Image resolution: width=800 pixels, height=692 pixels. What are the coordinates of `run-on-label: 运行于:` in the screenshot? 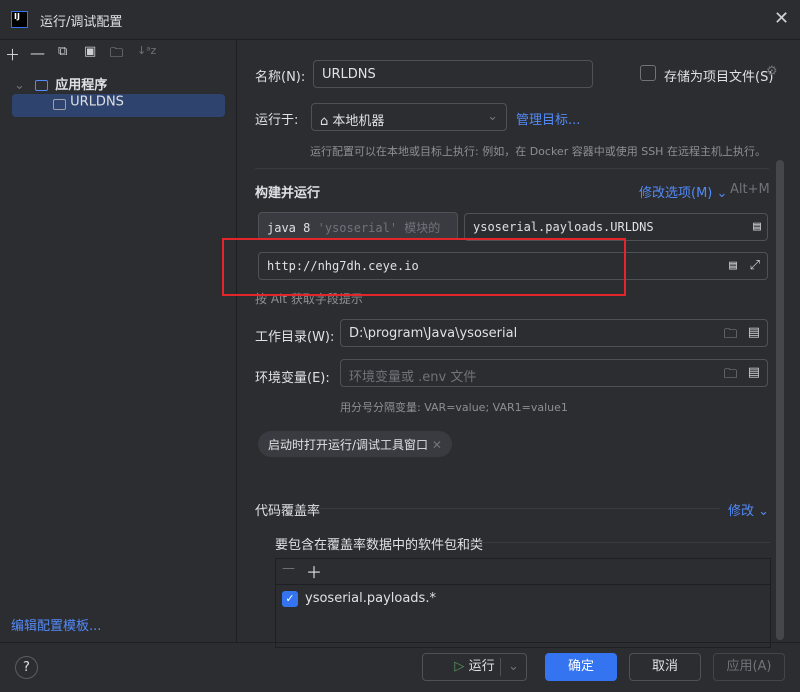 It's located at (277, 120).